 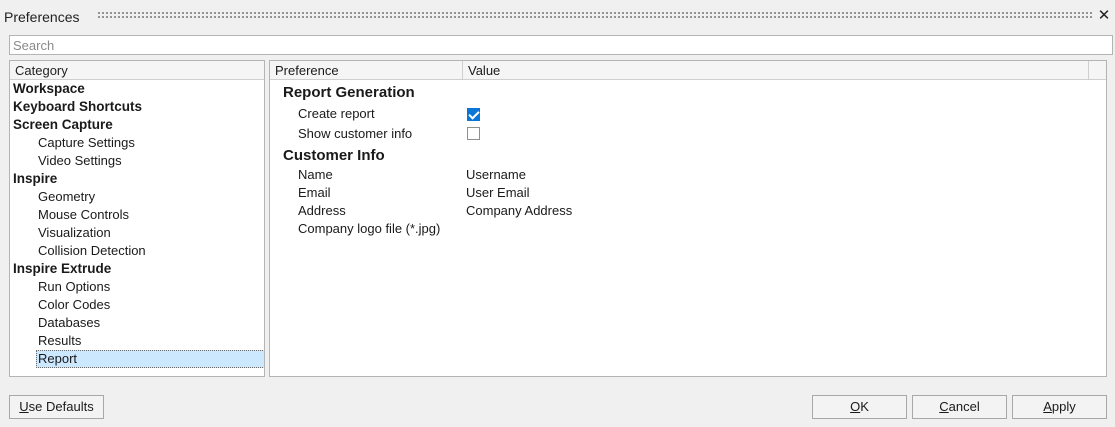 What do you see at coordinates (67, 196) in the screenshot?
I see `category-label: Geometry` at bounding box center [67, 196].